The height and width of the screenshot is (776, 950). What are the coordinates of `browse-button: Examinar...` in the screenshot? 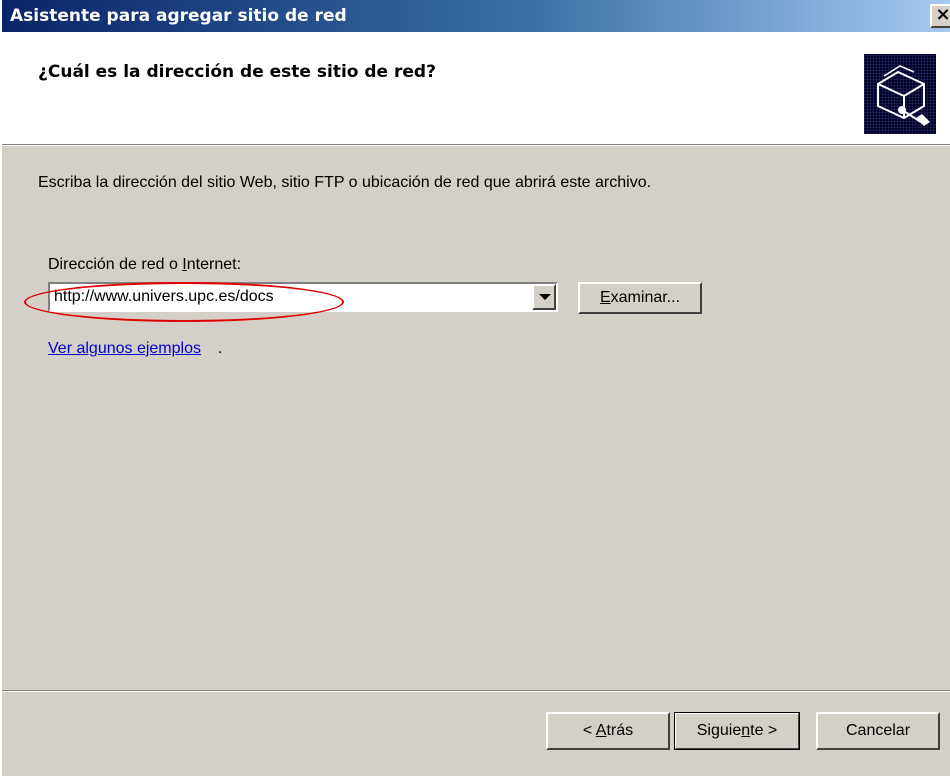 It's located at (640, 298).